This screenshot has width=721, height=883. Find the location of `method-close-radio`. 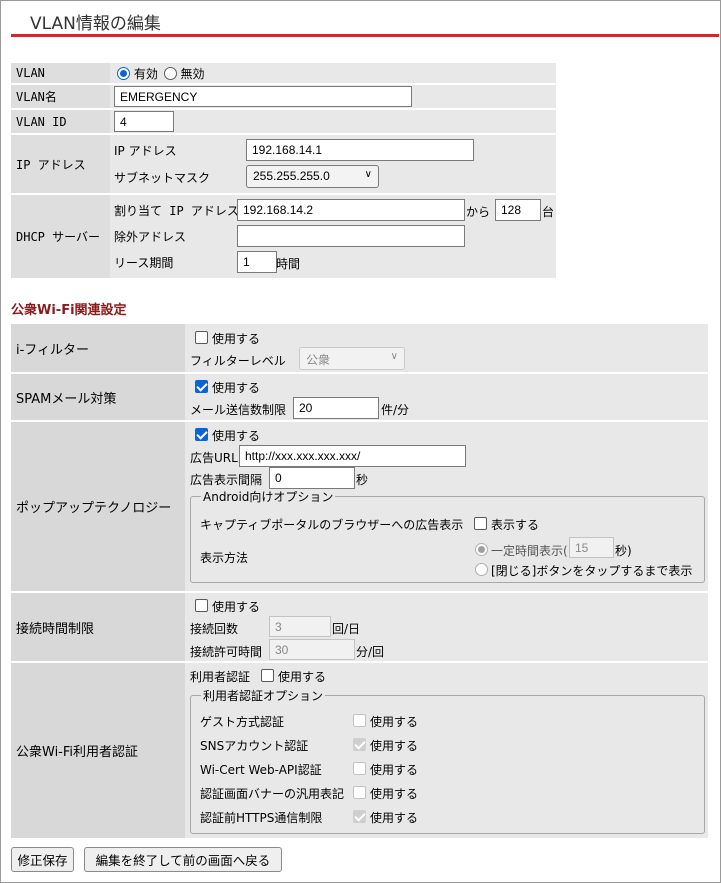

method-close-radio is located at coordinates (481, 569).